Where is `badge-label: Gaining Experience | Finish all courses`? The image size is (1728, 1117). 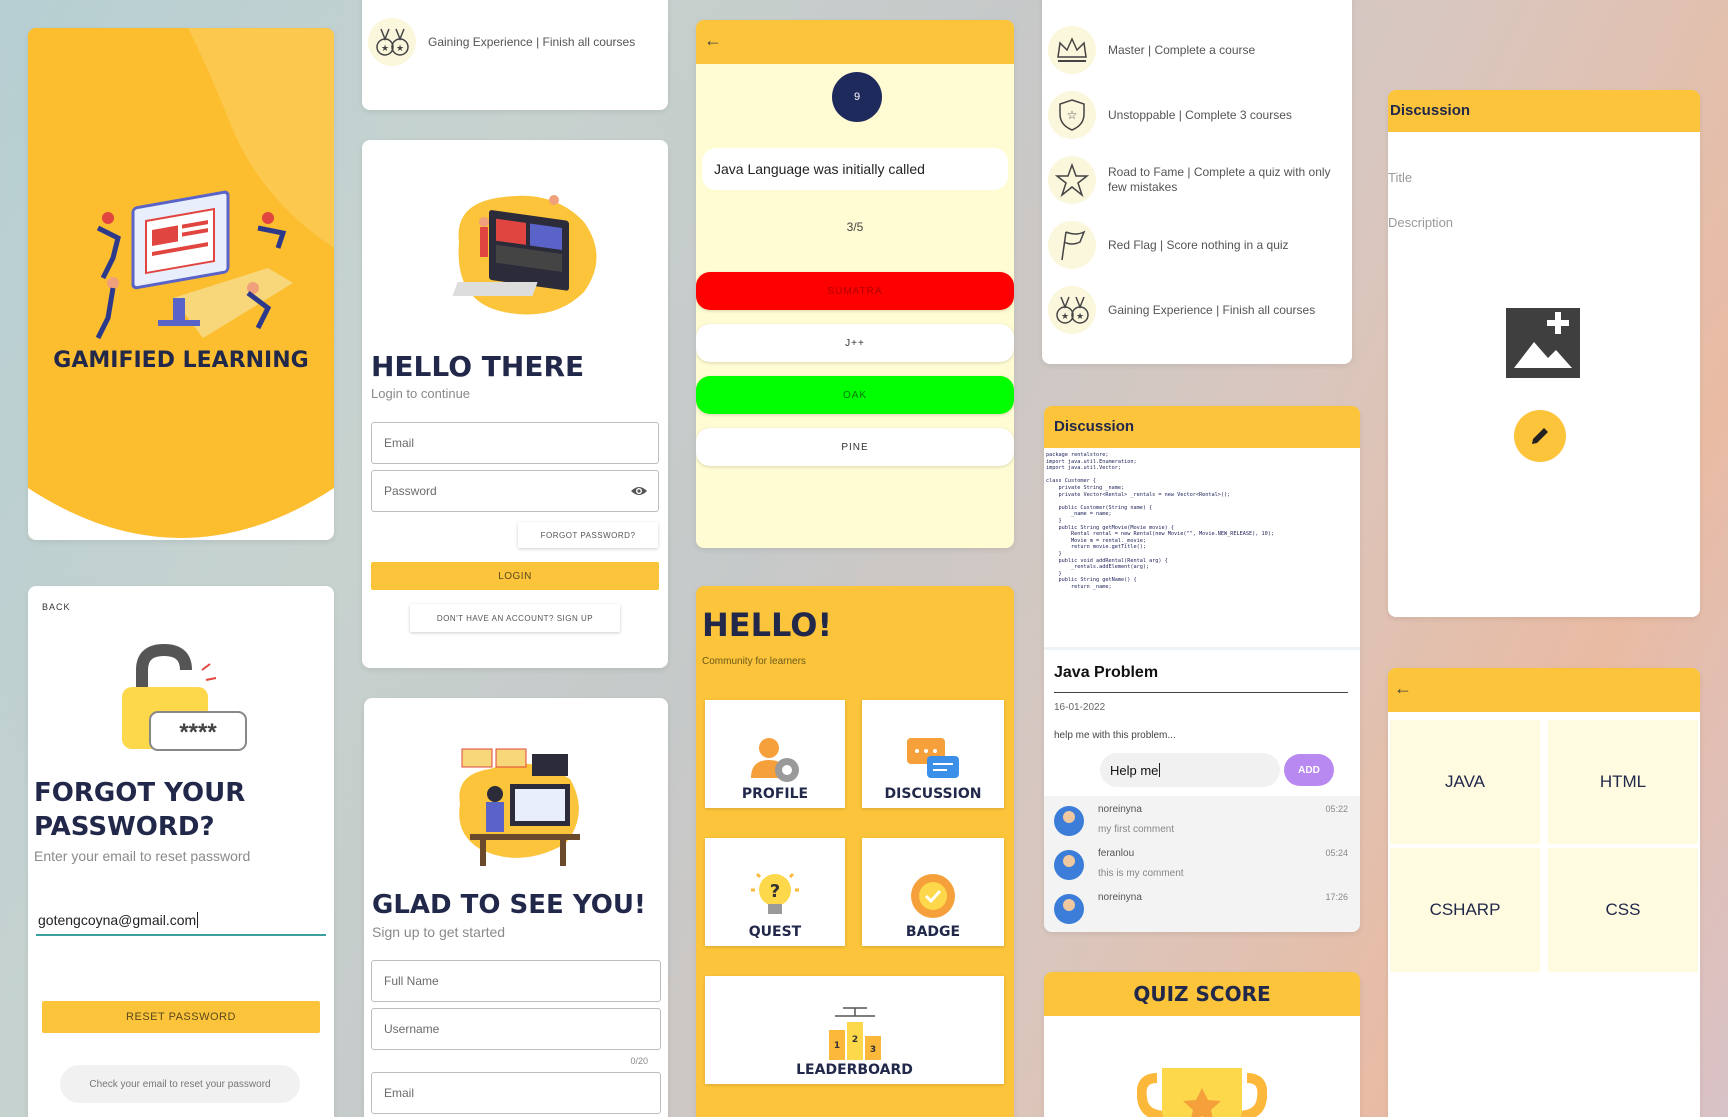
badge-label: Gaining Experience | Finish all courses is located at coordinates (1212, 309).